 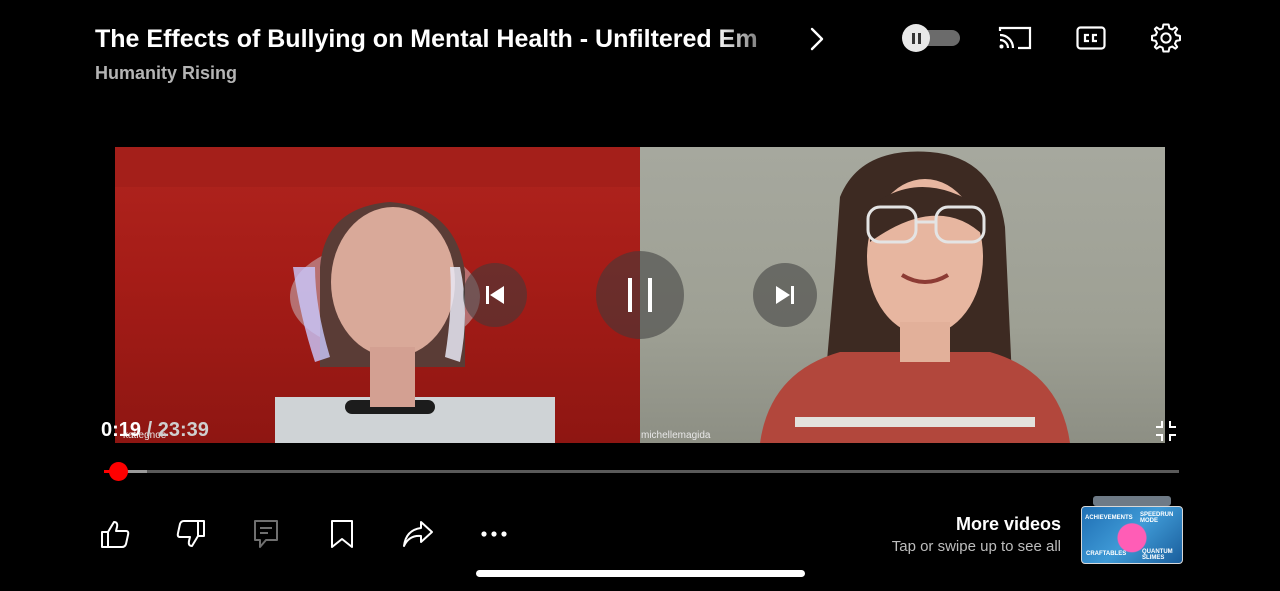 What do you see at coordinates (641, 471) in the screenshot?
I see `progress-bar` at bounding box center [641, 471].